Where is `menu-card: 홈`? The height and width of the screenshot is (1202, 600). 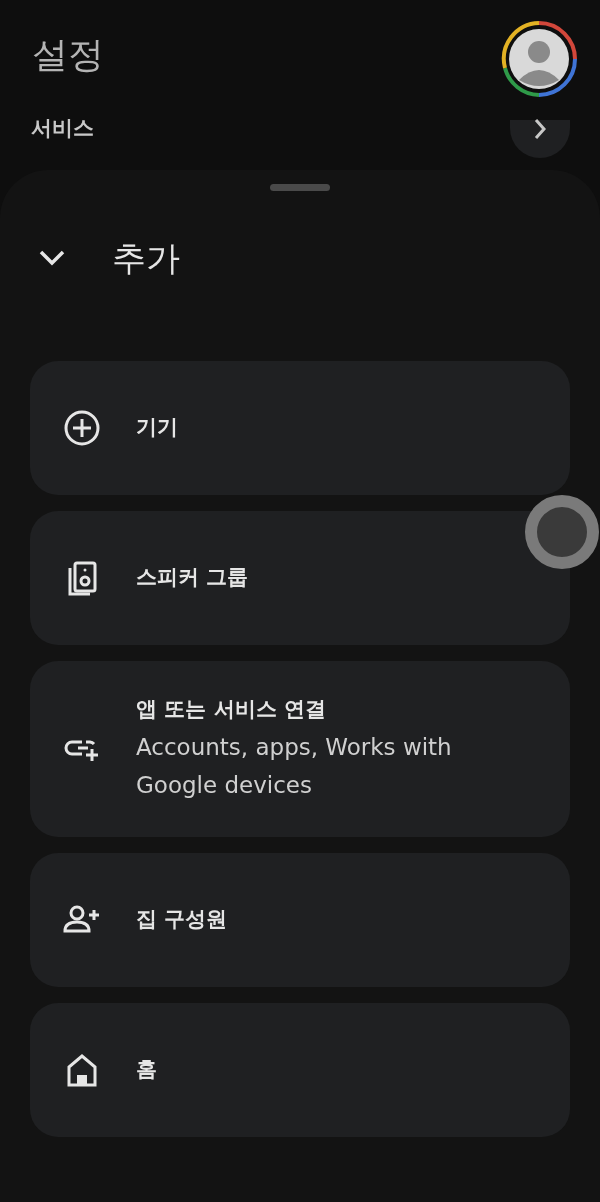
menu-card: 홈 is located at coordinates (300, 1070).